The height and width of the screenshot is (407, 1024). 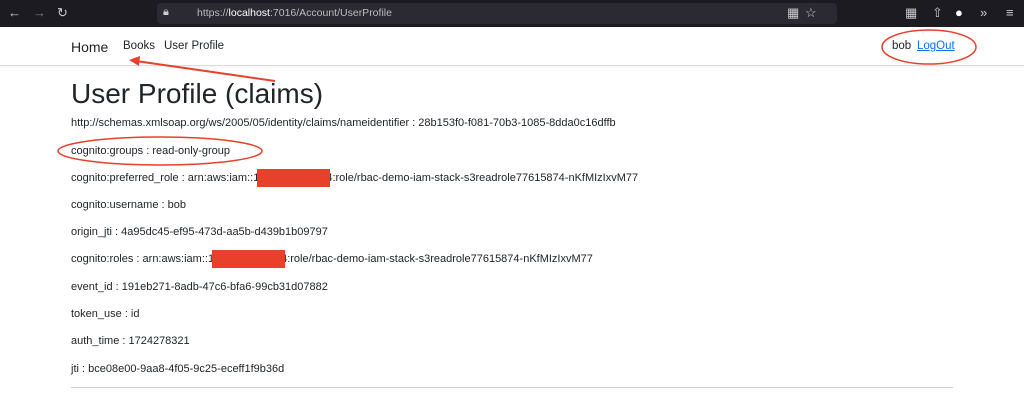 What do you see at coordinates (937, 13) in the screenshot?
I see `share-icon: ⇧` at bounding box center [937, 13].